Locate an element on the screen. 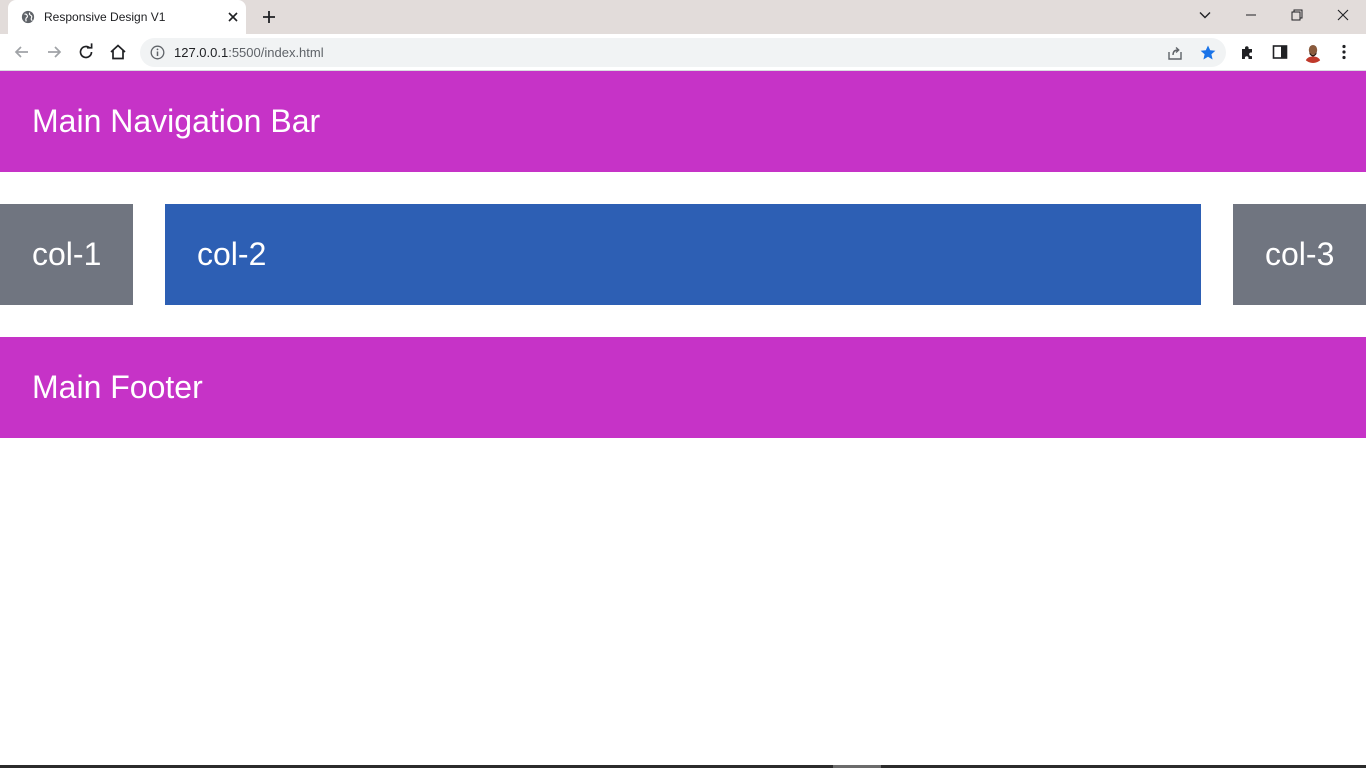 This screenshot has width=1366, height=768. home-button is located at coordinates (118, 52).